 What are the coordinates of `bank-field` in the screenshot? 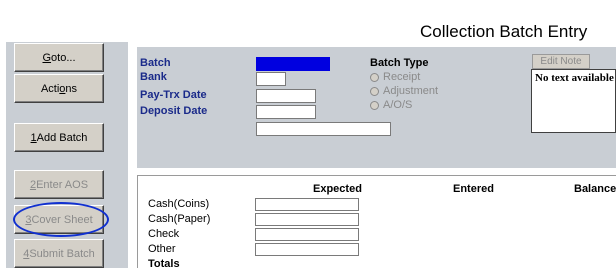 It's located at (271, 79).